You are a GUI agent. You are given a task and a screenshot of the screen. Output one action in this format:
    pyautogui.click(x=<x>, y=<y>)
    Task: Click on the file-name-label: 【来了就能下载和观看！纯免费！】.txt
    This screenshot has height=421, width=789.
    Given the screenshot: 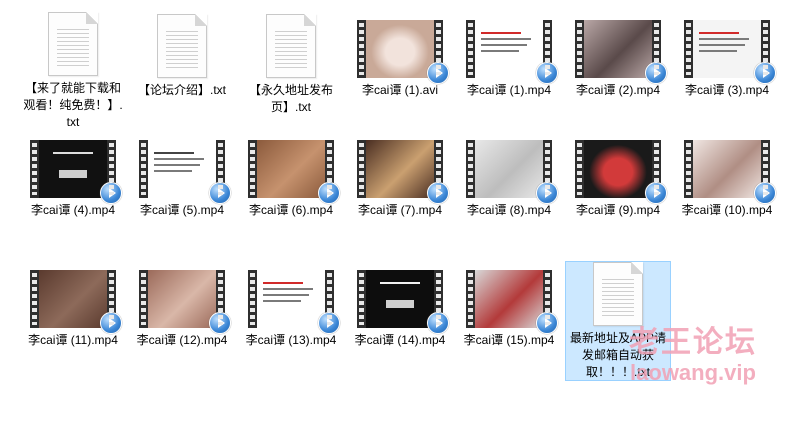 What is the action you would take?
    pyautogui.click(x=73, y=105)
    